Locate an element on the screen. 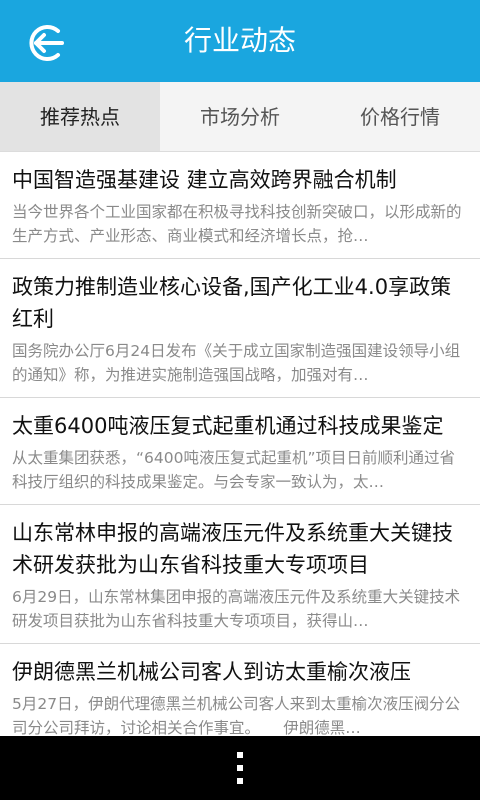 The height and width of the screenshot is (800, 480). category-tabs: 推荐热点 市场分析 价格行情 is located at coordinates (240, 117).